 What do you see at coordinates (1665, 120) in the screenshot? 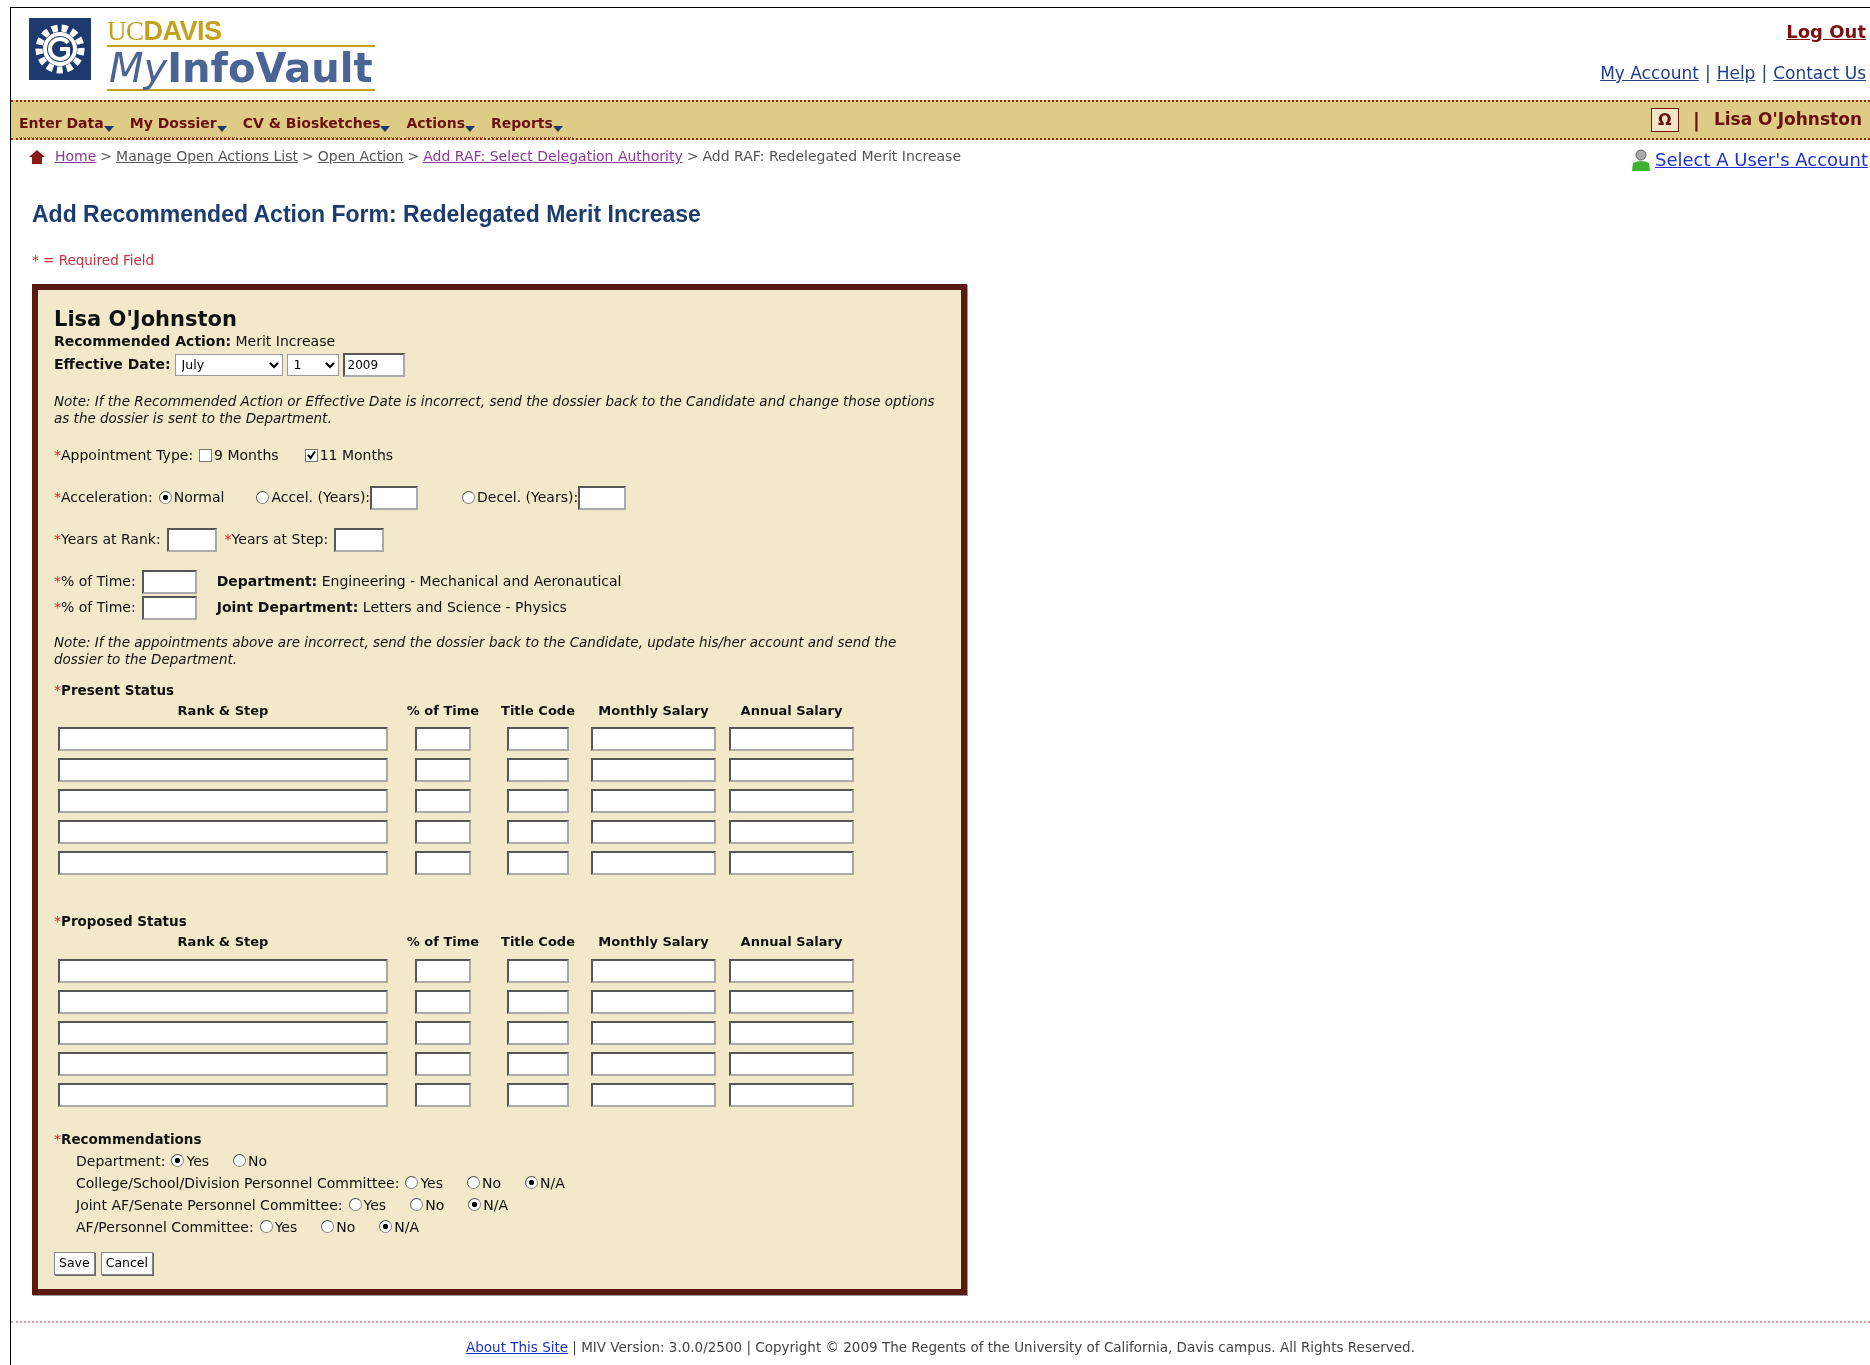
I see `symbol-button: Ω` at bounding box center [1665, 120].